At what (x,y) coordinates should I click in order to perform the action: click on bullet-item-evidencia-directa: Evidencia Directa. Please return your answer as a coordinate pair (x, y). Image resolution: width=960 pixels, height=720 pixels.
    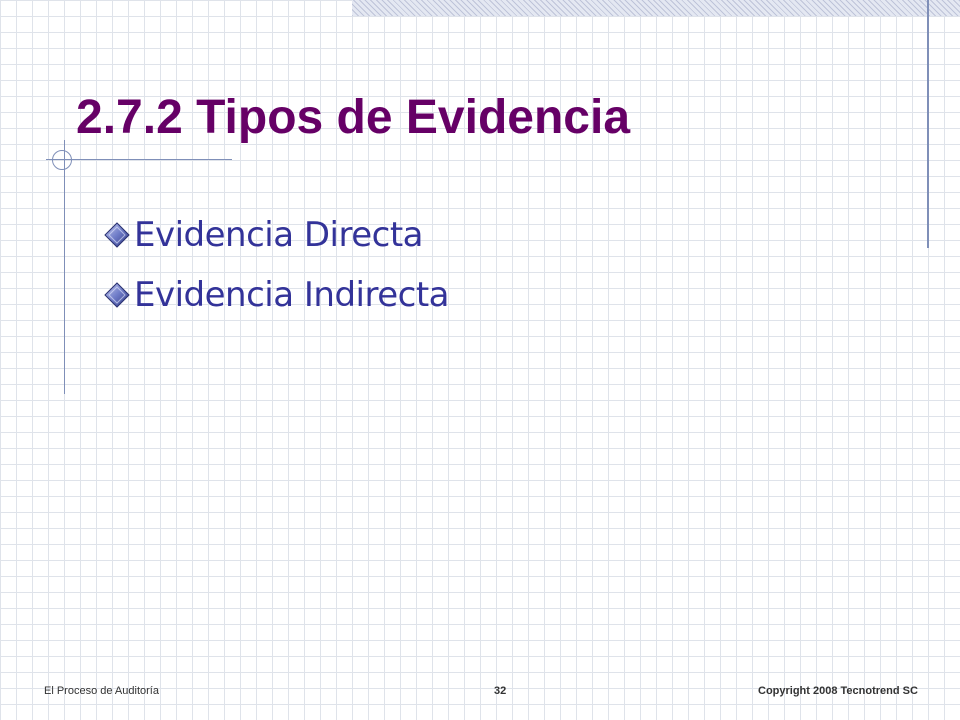
    Looking at the image, I should click on (276, 235).